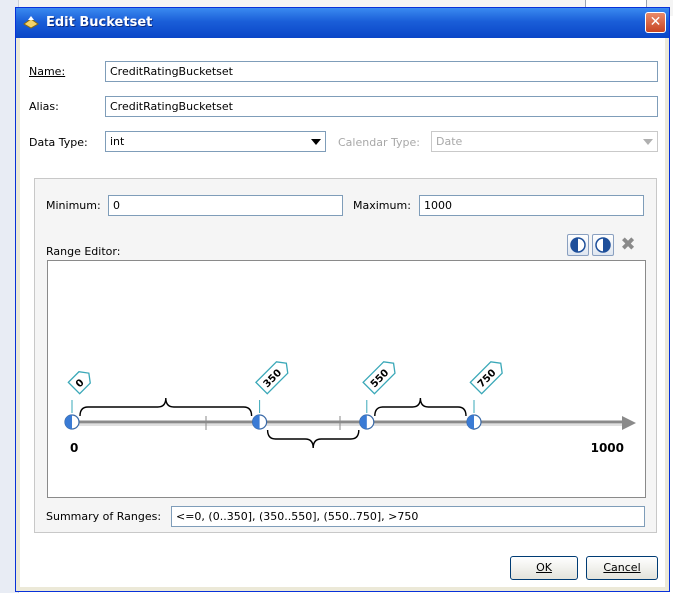 This screenshot has width=673, height=593. Describe the element at coordinates (117, 141) in the screenshot. I see `data-type-value: int` at that location.